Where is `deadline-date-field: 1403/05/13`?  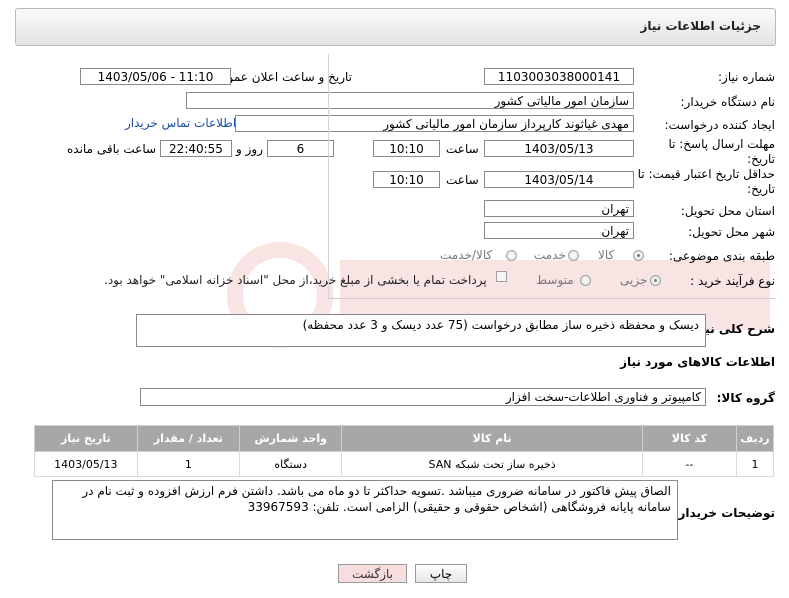 deadline-date-field: 1403/05/13 is located at coordinates (559, 148).